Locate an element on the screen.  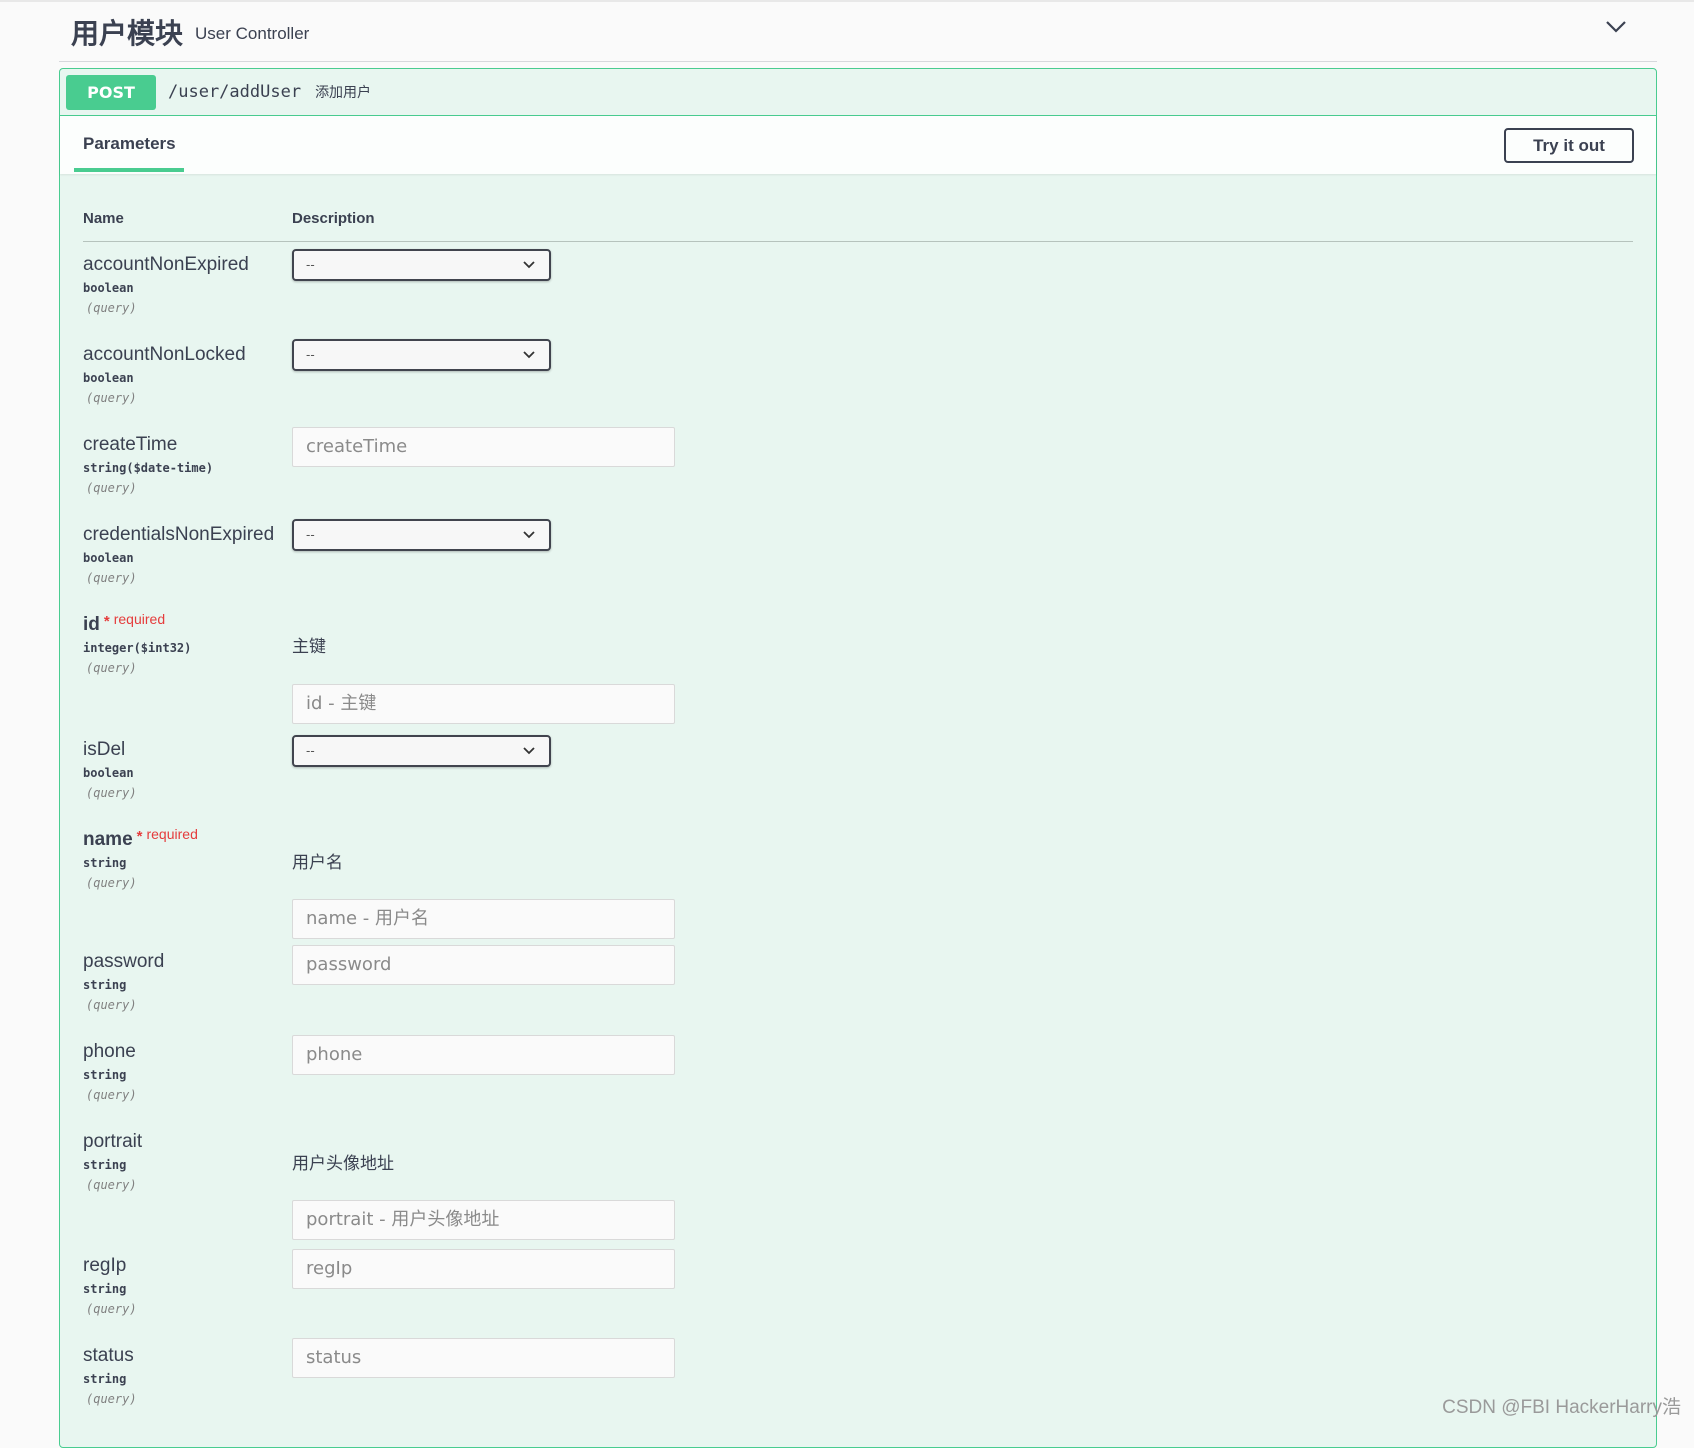
tag-description: User Controller is located at coordinates (252, 33).